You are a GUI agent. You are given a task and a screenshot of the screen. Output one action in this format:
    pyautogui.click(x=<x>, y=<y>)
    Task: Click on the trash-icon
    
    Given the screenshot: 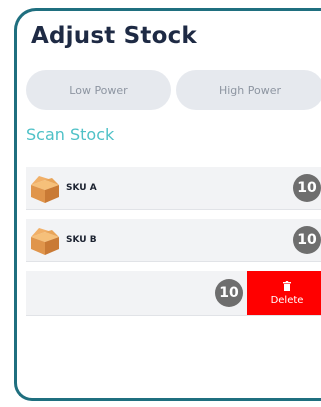 What is the action you would take?
    pyautogui.click(x=287, y=285)
    